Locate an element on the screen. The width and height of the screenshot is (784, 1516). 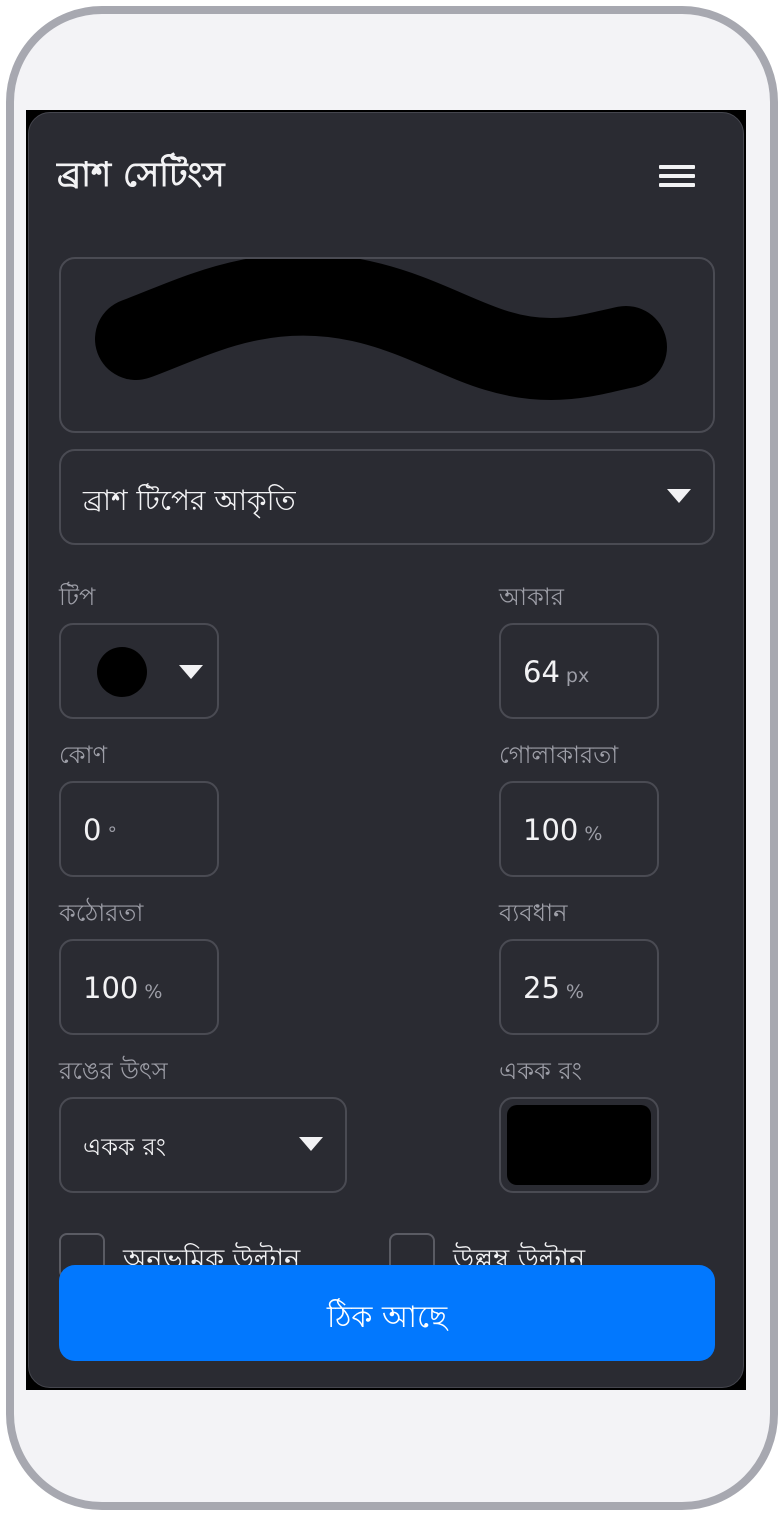
tip-shape-dropdown is located at coordinates (139, 671).